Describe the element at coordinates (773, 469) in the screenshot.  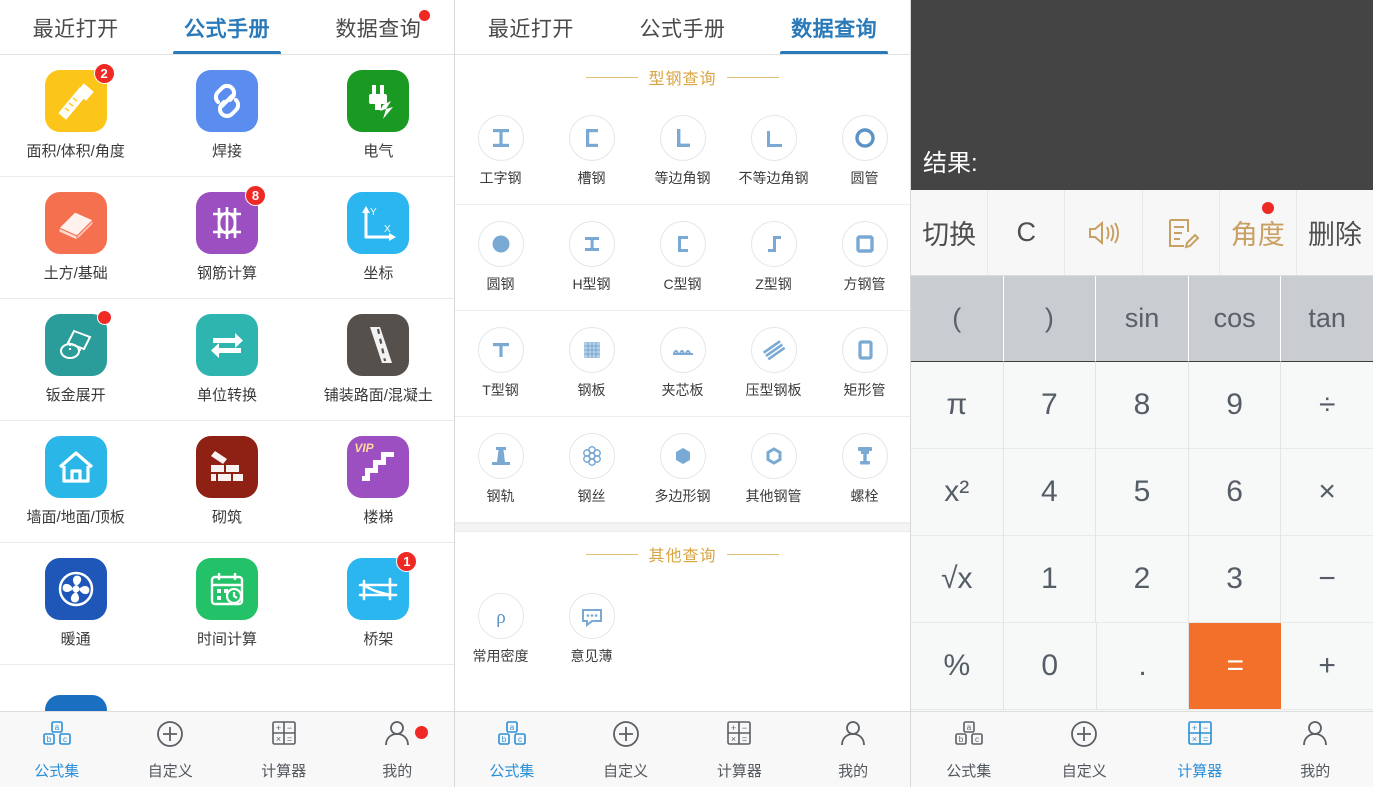
I see `query-item: 其他钢管` at that location.